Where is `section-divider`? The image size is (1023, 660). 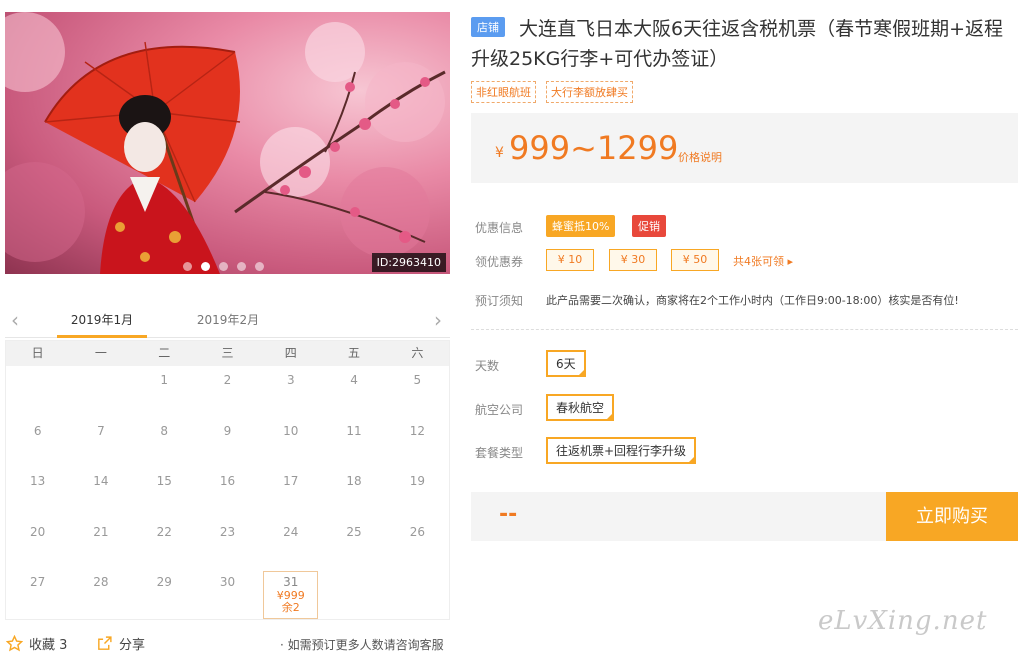
section-divider is located at coordinates (744, 329).